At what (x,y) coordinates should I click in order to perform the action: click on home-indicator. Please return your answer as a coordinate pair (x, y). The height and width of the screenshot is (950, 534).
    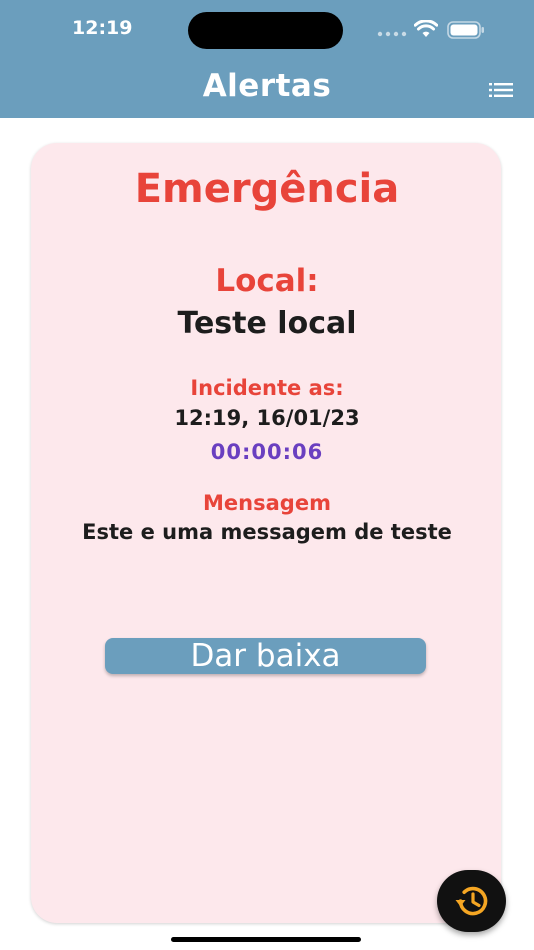
    Looking at the image, I should click on (266, 939).